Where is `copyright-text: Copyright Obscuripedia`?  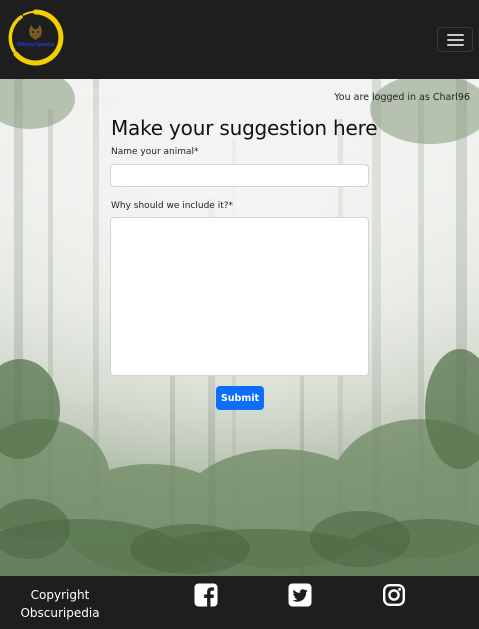
copyright-text: Copyright Obscuripedia is located at coordinates (60, 604).